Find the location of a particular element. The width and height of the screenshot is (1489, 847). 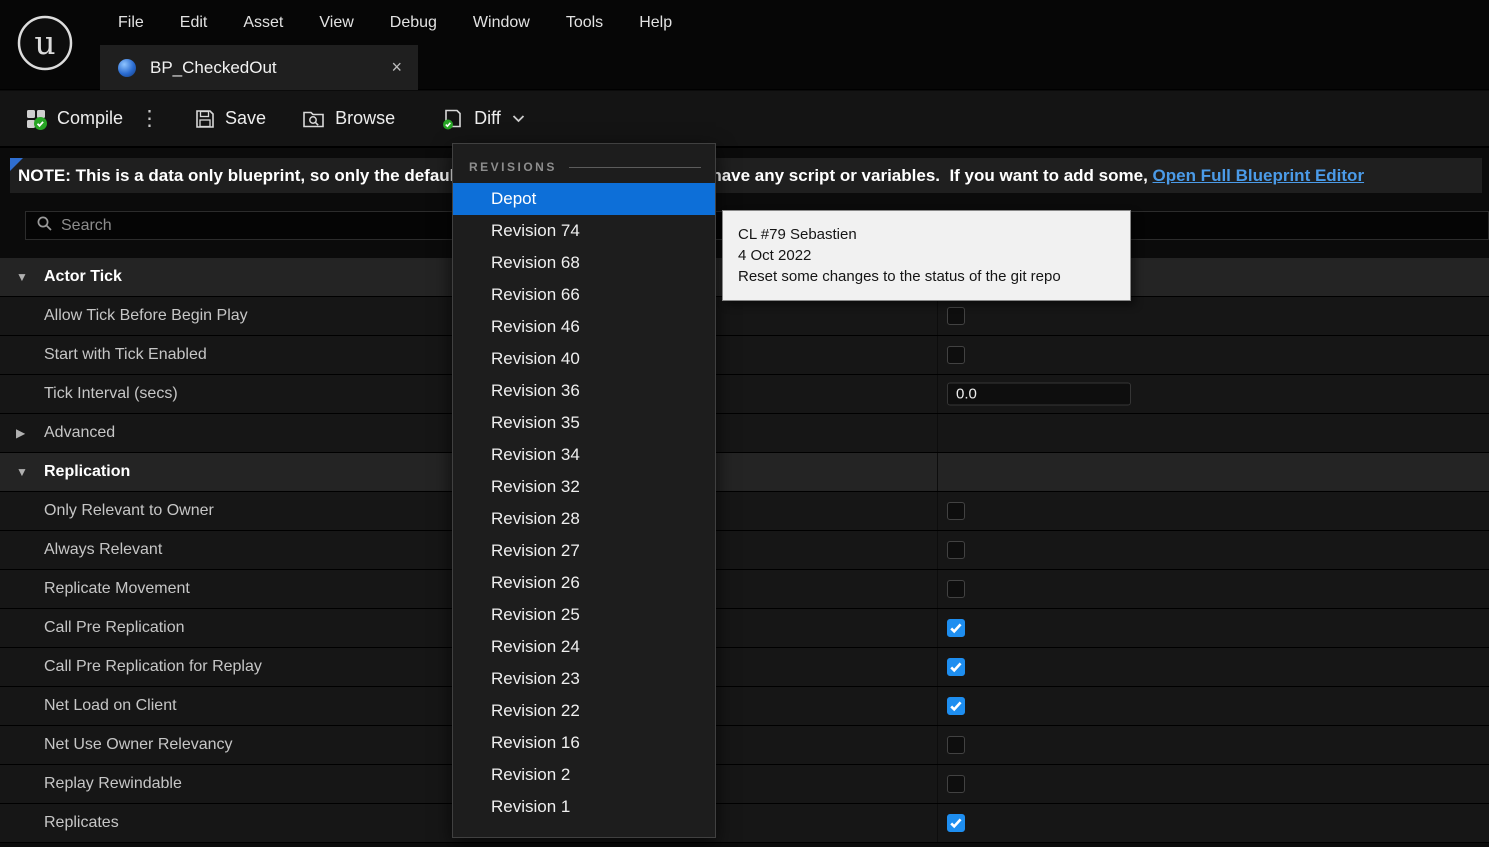

menu-item-debug: Debug is located at coordinates (413, 23).